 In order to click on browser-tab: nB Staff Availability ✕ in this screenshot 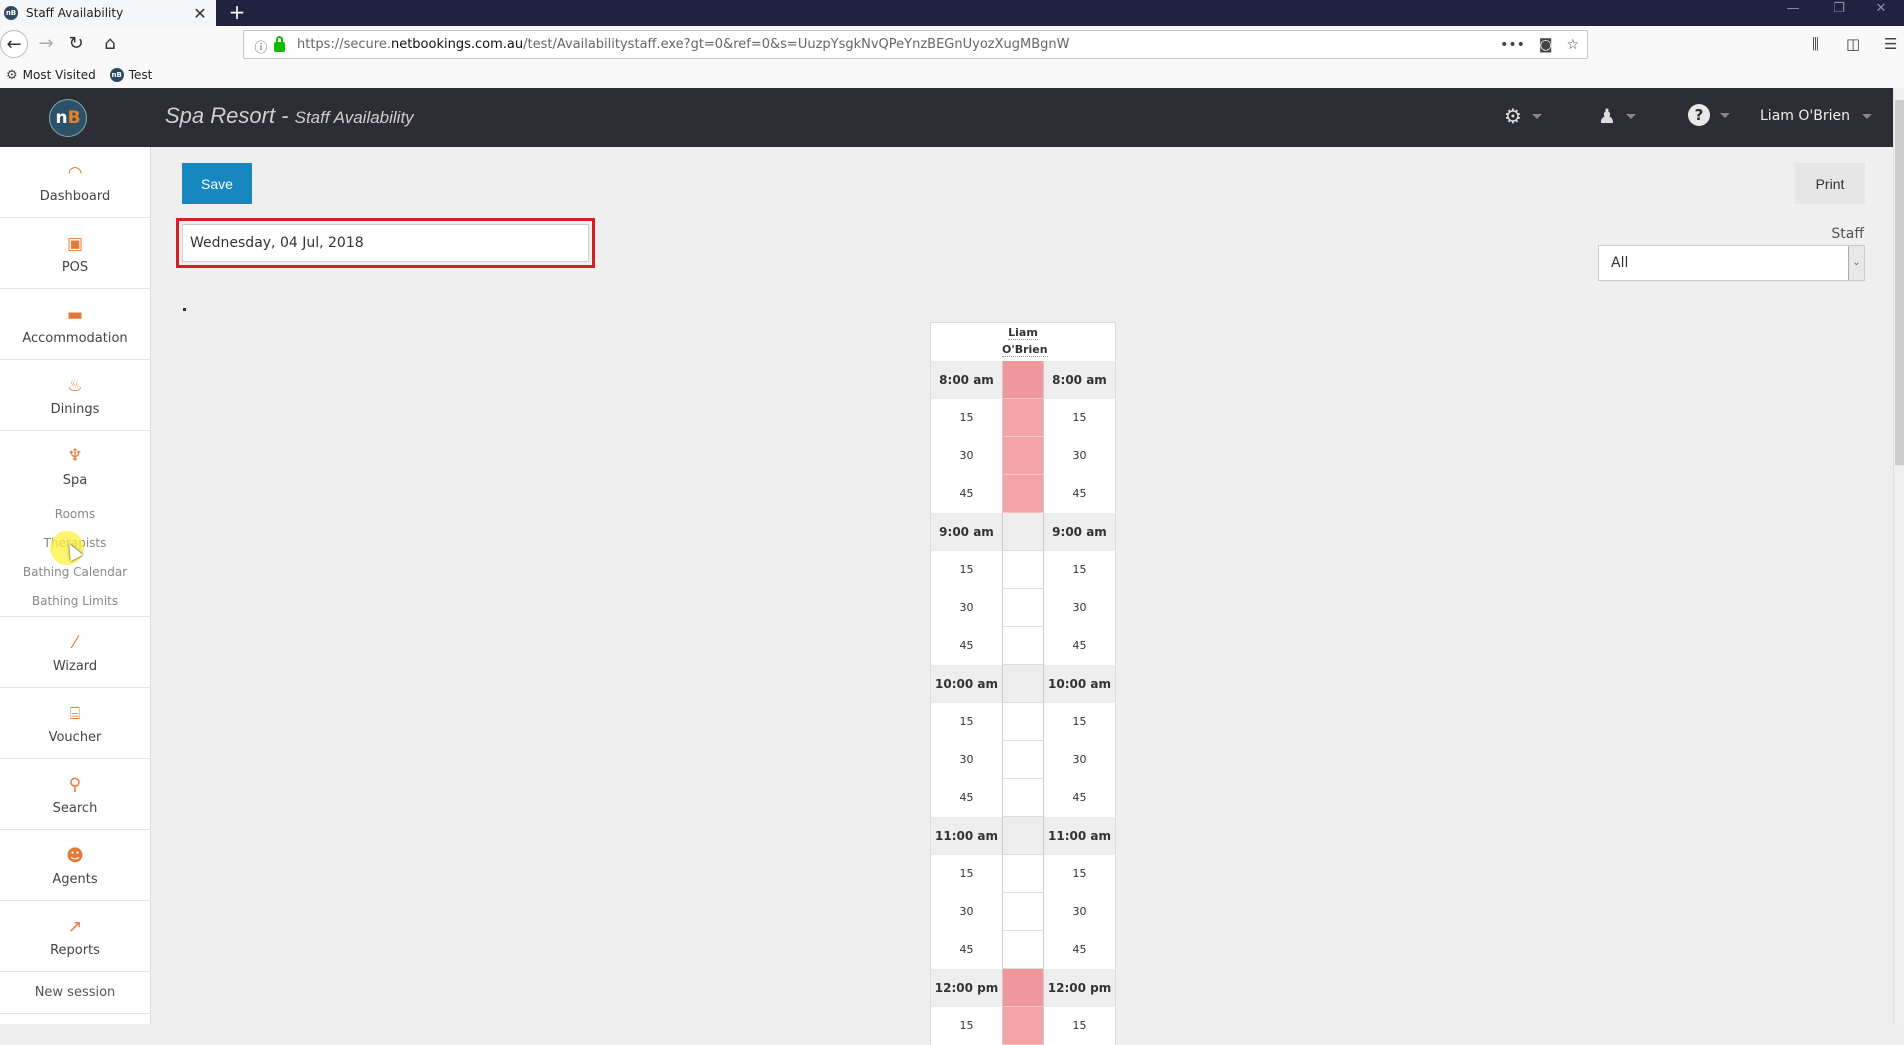, I will do `click(108, 13)`.